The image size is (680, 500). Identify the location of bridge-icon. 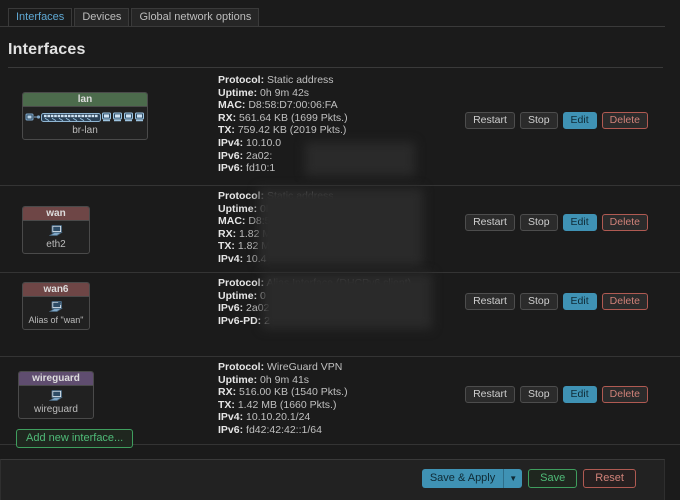
(85, 117).